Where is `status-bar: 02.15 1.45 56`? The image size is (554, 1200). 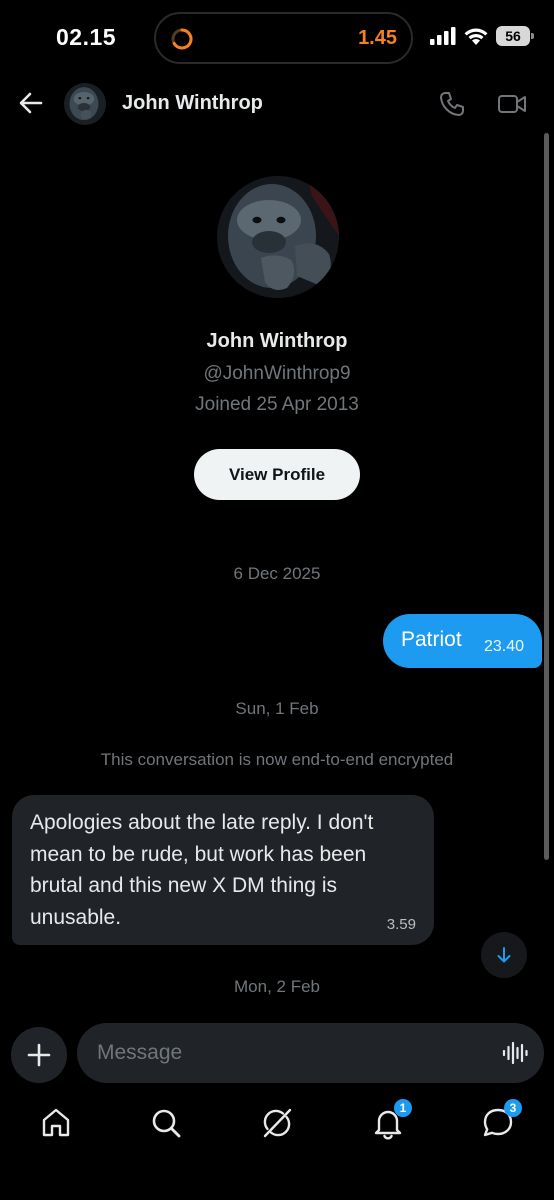
status-bar: 02.15 1.45 56 is located at coordinates (277, 38).